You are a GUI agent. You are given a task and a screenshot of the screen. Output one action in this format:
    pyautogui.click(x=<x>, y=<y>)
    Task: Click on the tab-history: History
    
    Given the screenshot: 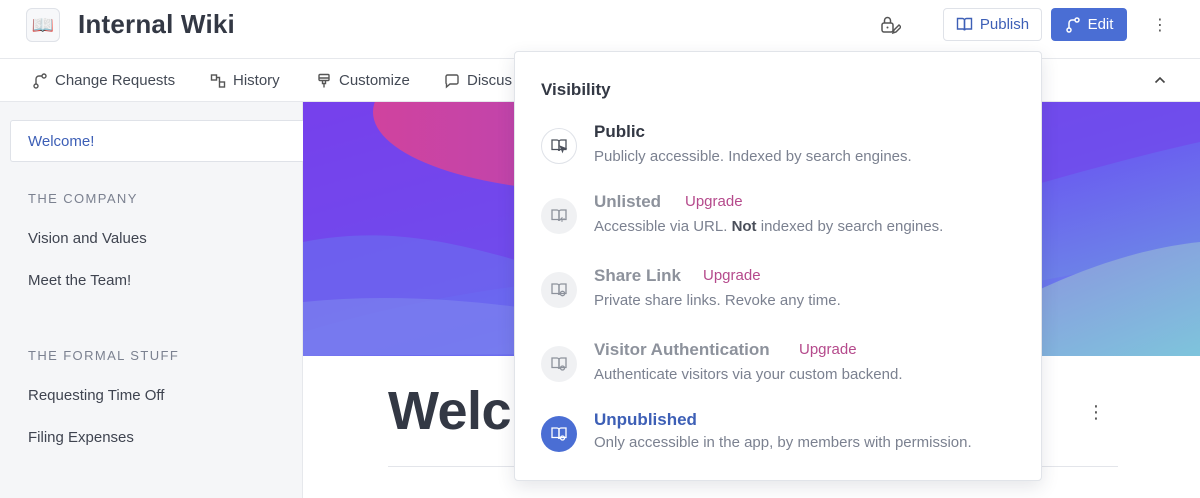 What is the action you would take?
    pyautogui.click(x=245, y=80)
    